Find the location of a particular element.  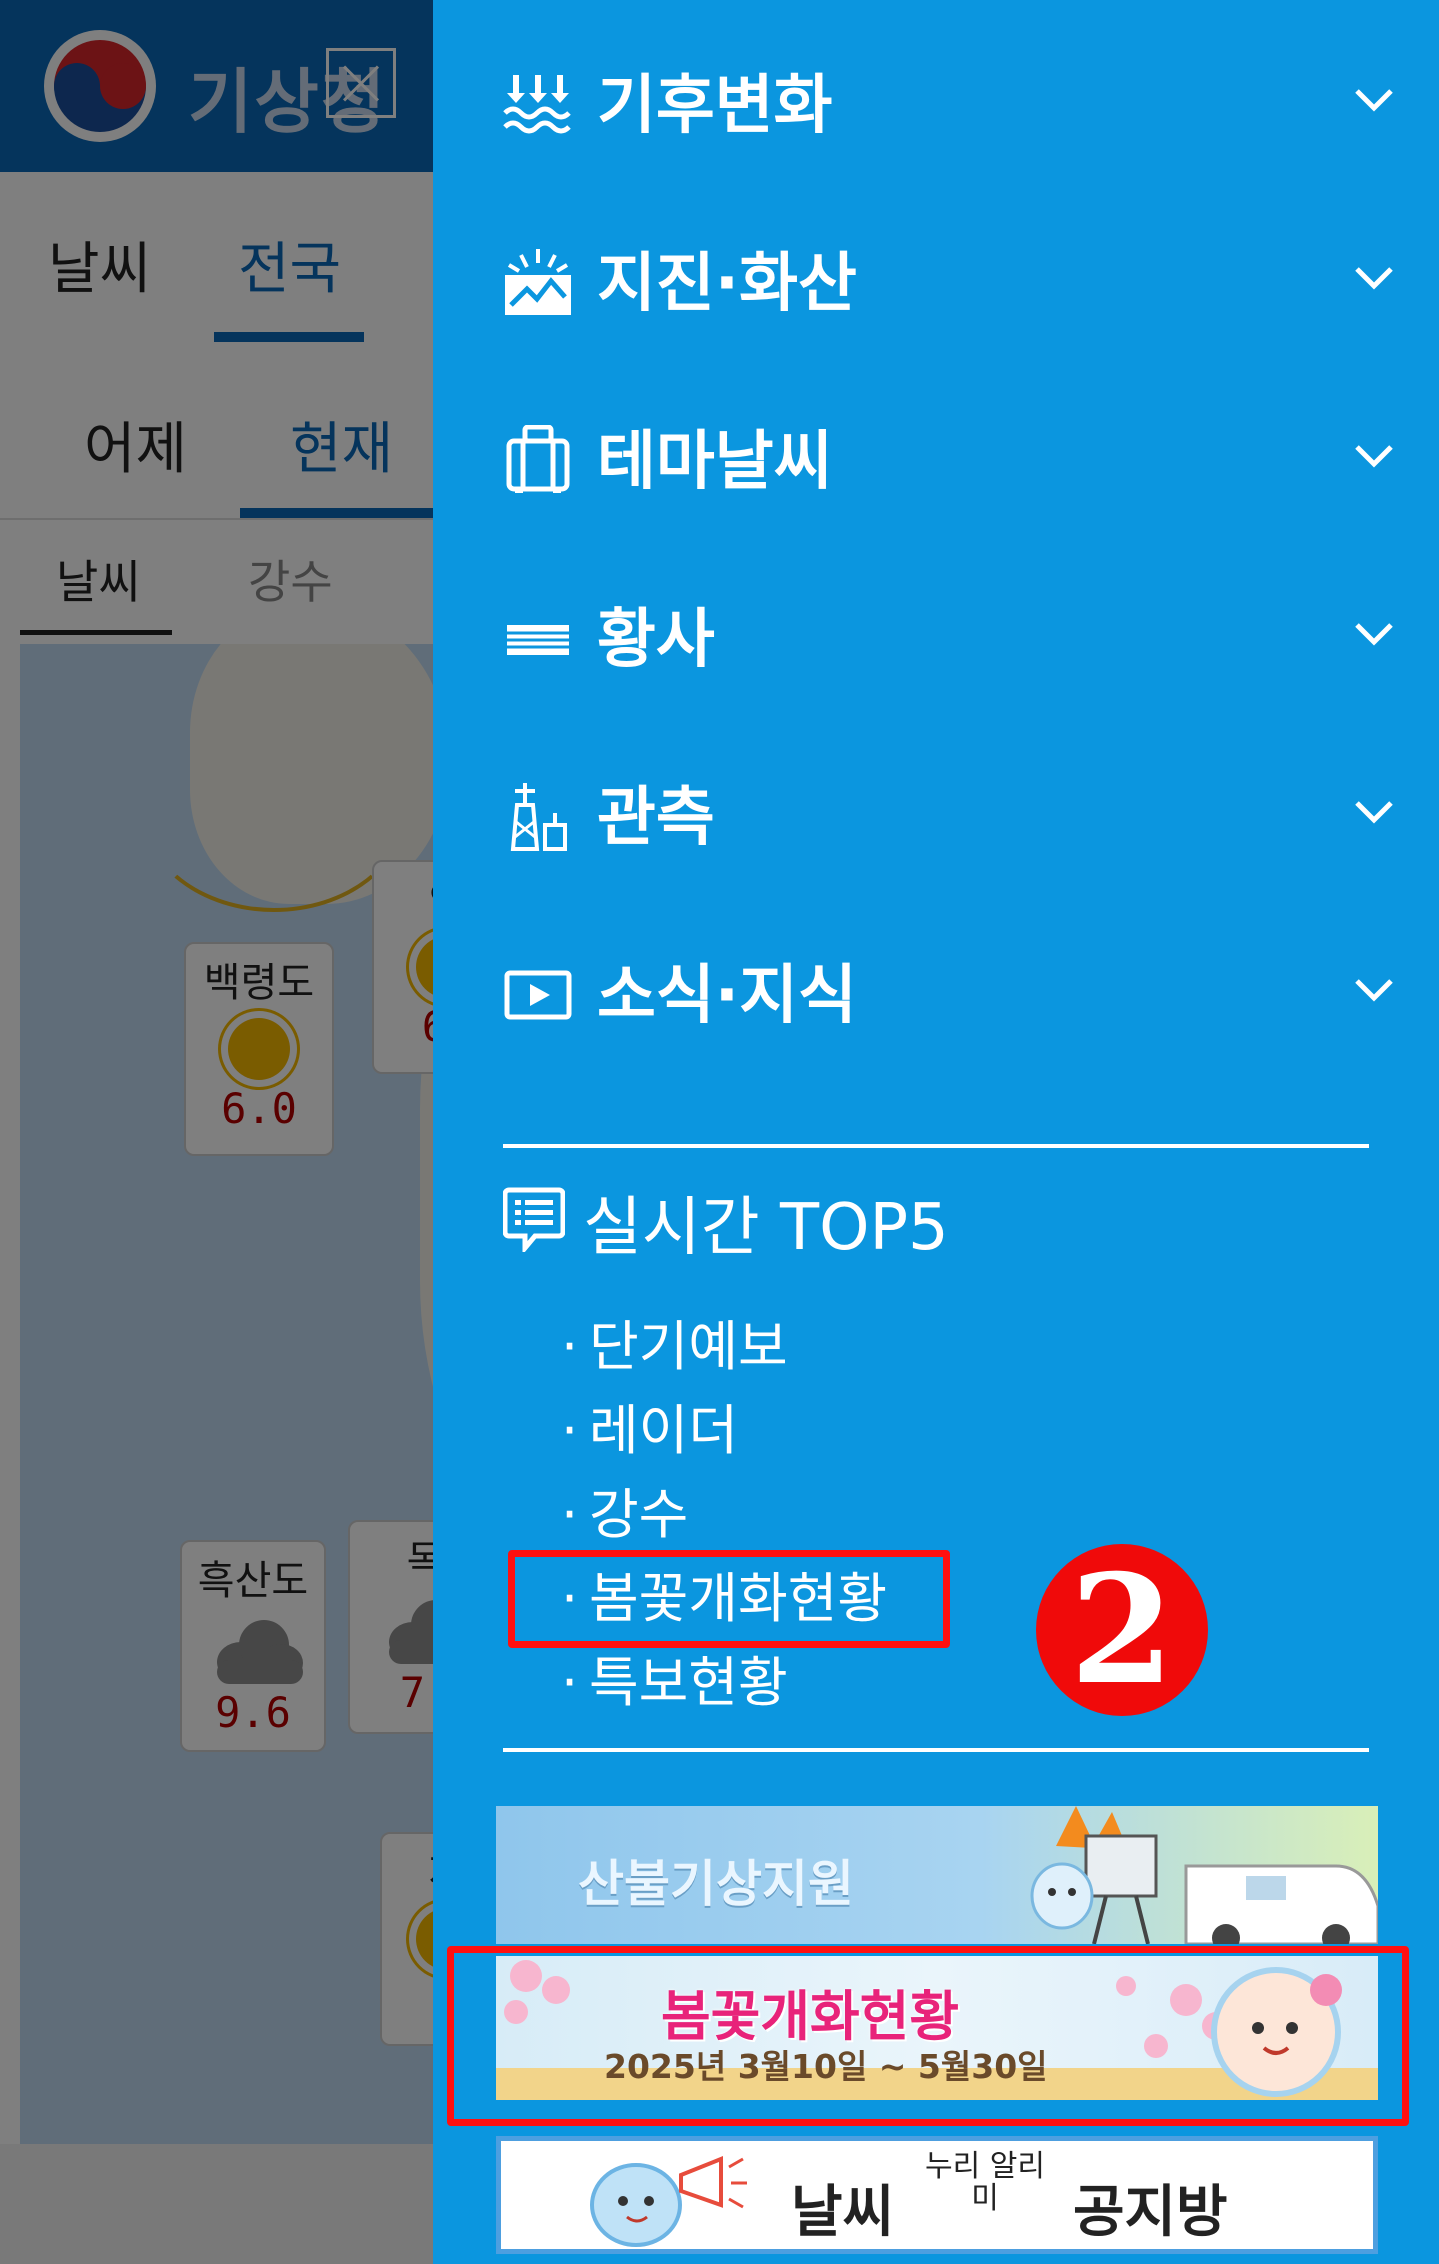

climate-change-icon is located at coordinates (537, 104).